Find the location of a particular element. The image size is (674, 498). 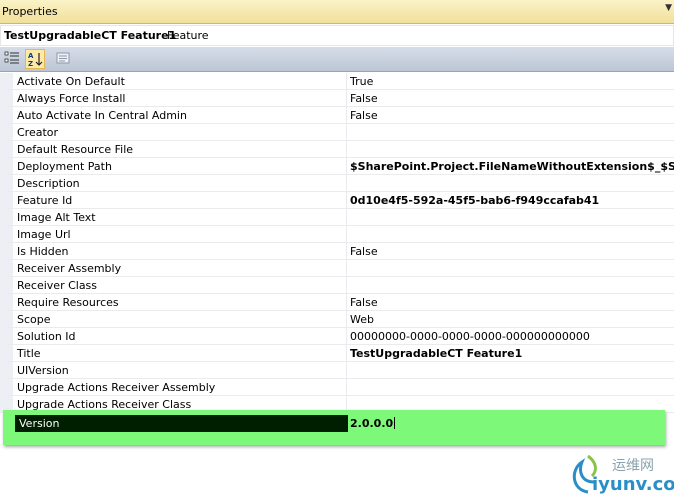

property-name-cell: Require Resources is located at coordinates (173, 302).